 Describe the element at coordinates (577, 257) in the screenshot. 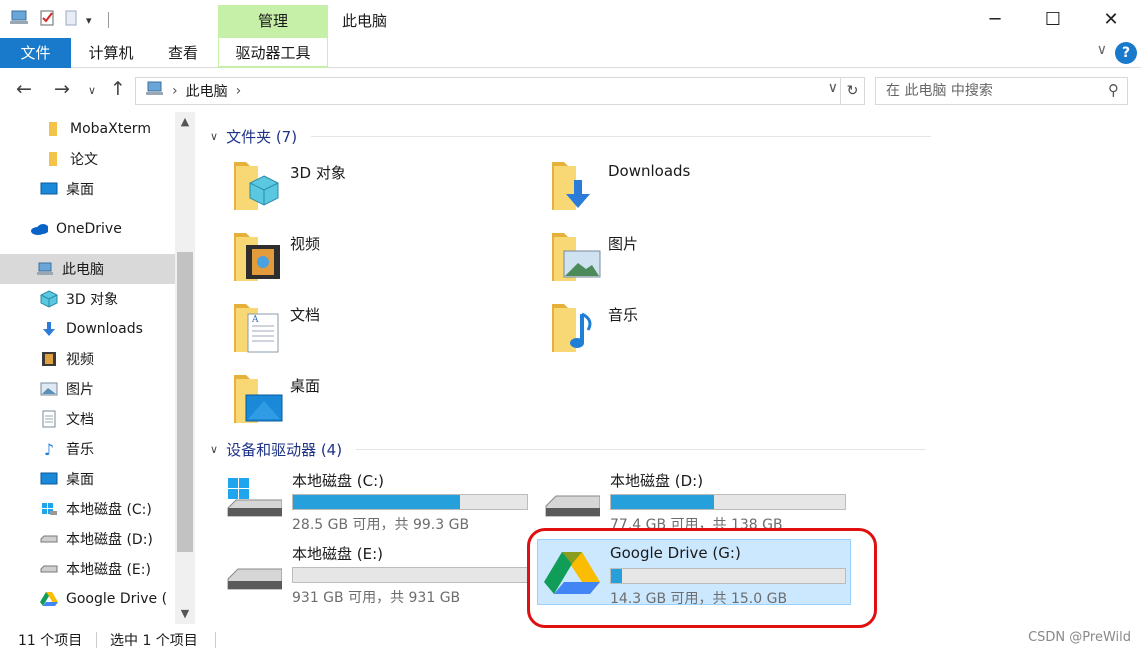

I see `pictures-folder-icon` at that location.